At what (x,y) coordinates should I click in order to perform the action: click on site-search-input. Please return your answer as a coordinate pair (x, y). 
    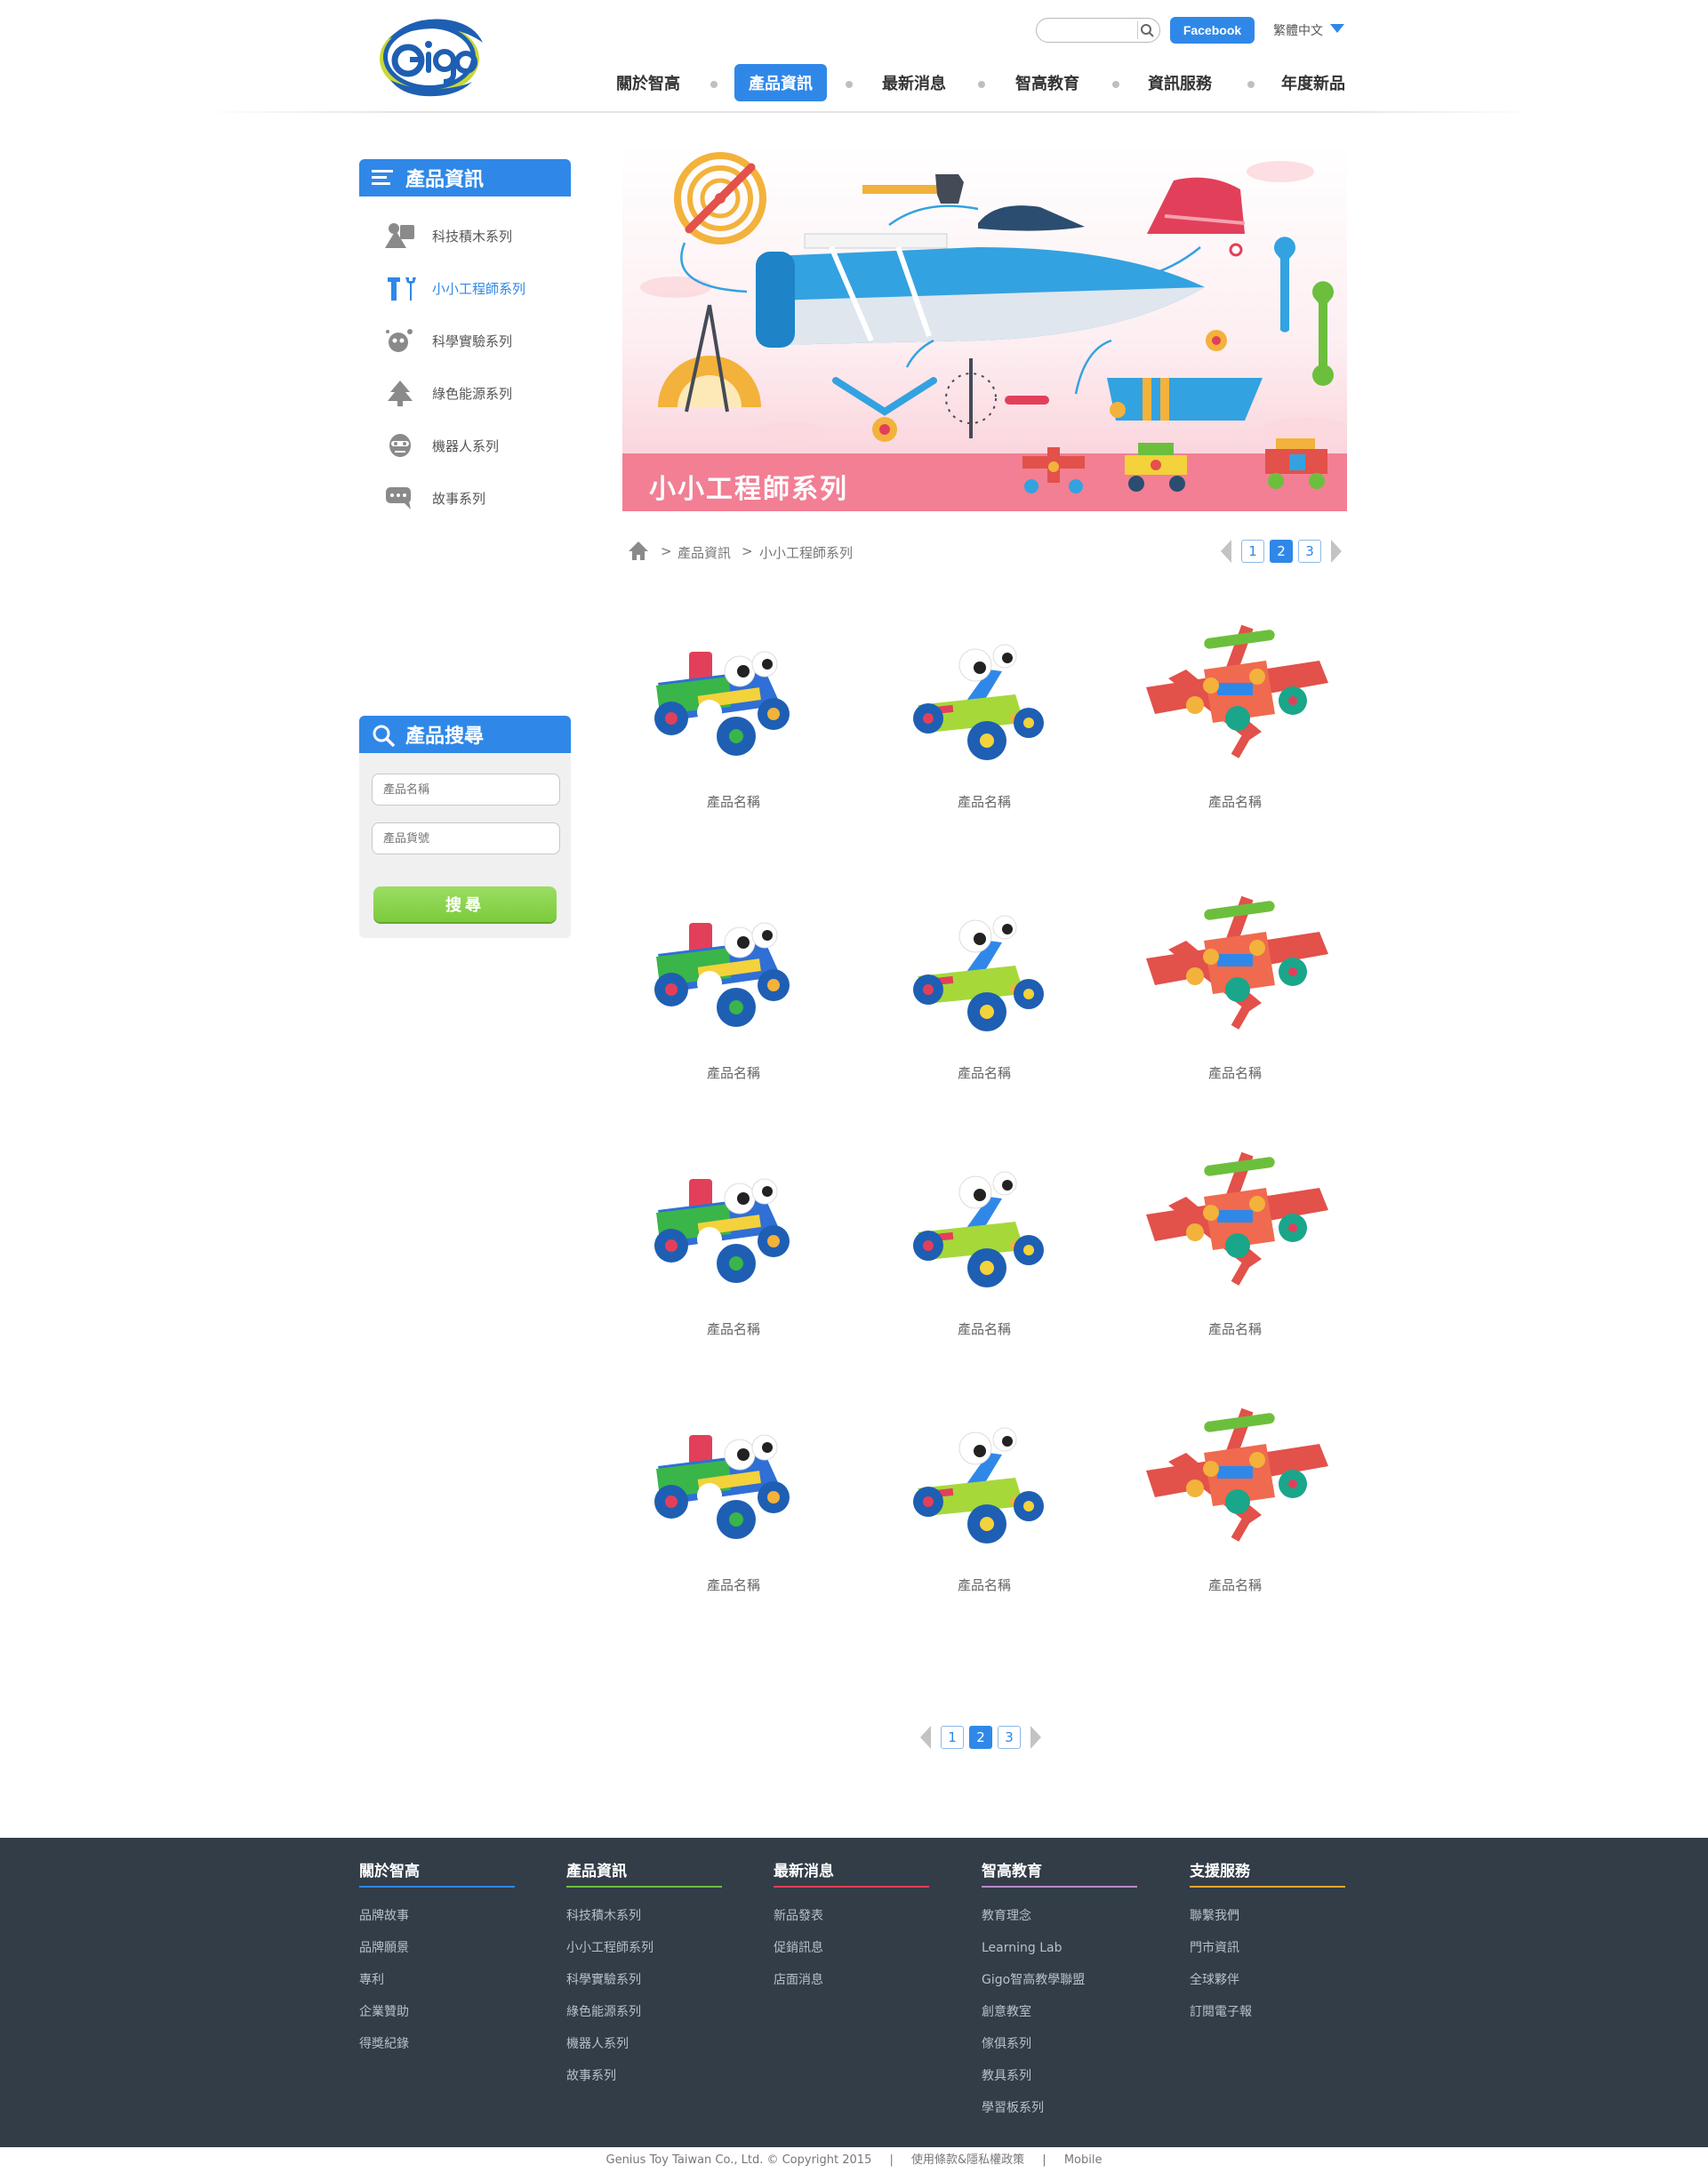
    Looking at the image, I should click on (1090, 30).